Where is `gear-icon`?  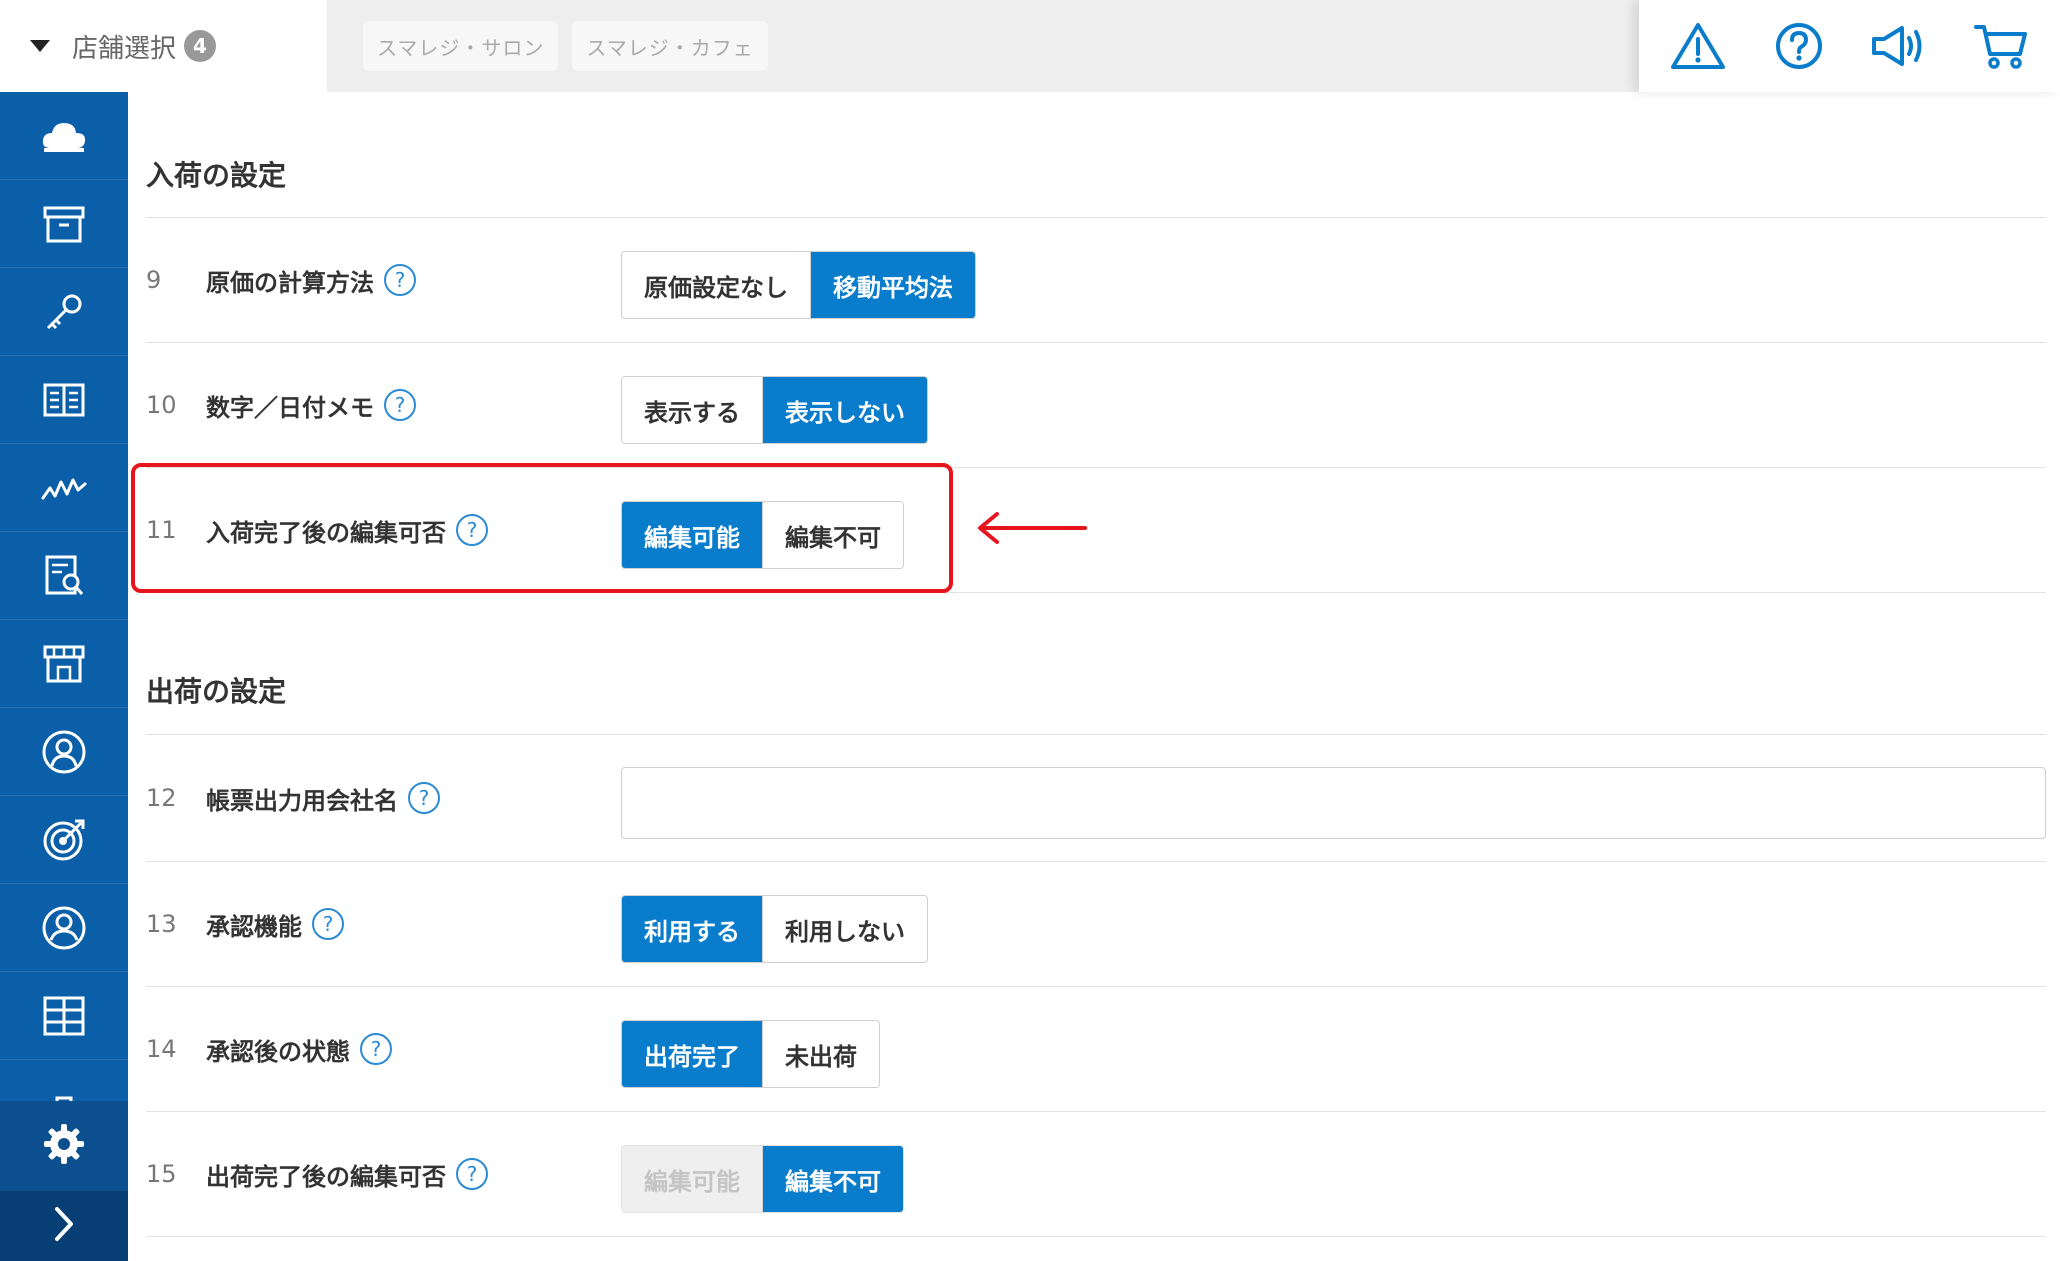 gear-icon is located at coordinates (64, 1146).